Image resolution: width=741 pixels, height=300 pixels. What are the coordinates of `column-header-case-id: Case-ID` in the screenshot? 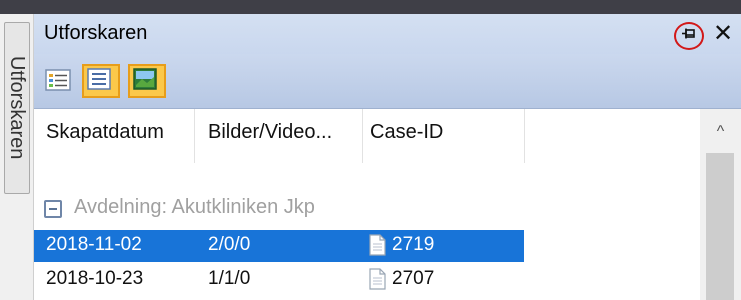 It's located at (406, 132).